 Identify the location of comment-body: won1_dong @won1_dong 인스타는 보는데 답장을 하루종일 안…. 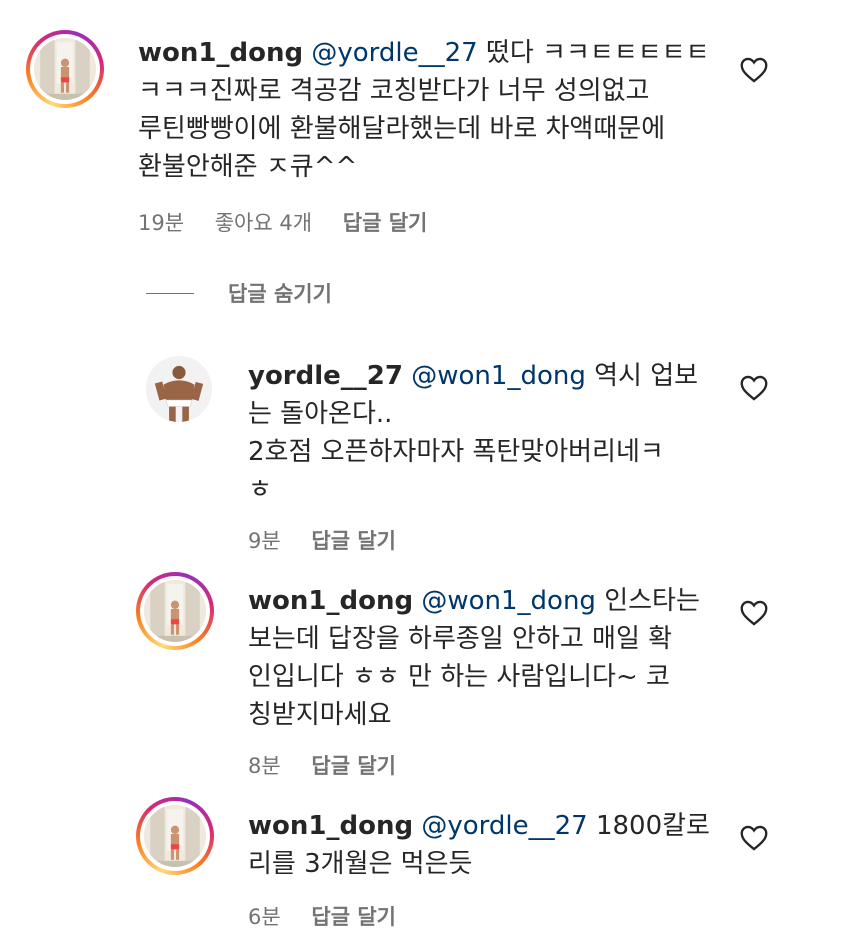
(474, 658).